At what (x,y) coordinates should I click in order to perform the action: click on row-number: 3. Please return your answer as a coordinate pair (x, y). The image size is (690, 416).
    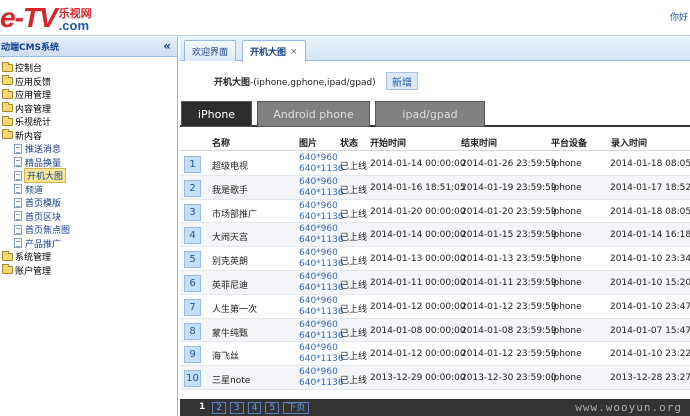
    Looking at the image, I should click on (192, 212).